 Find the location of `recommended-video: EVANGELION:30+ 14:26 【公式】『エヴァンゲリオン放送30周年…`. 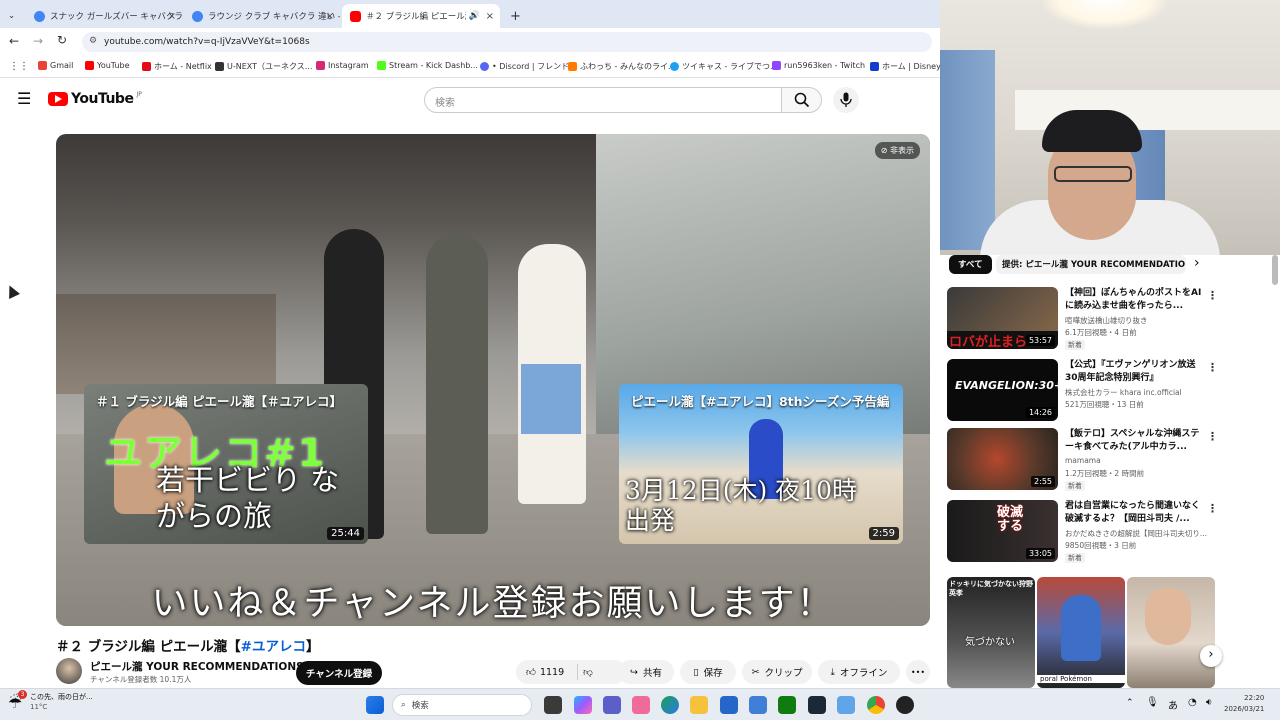

recommended-video: EVANGELION:30+ 14:26 【公式】『エヴァンゲリオン放送30周年… is located at coordinates (1097, 391).